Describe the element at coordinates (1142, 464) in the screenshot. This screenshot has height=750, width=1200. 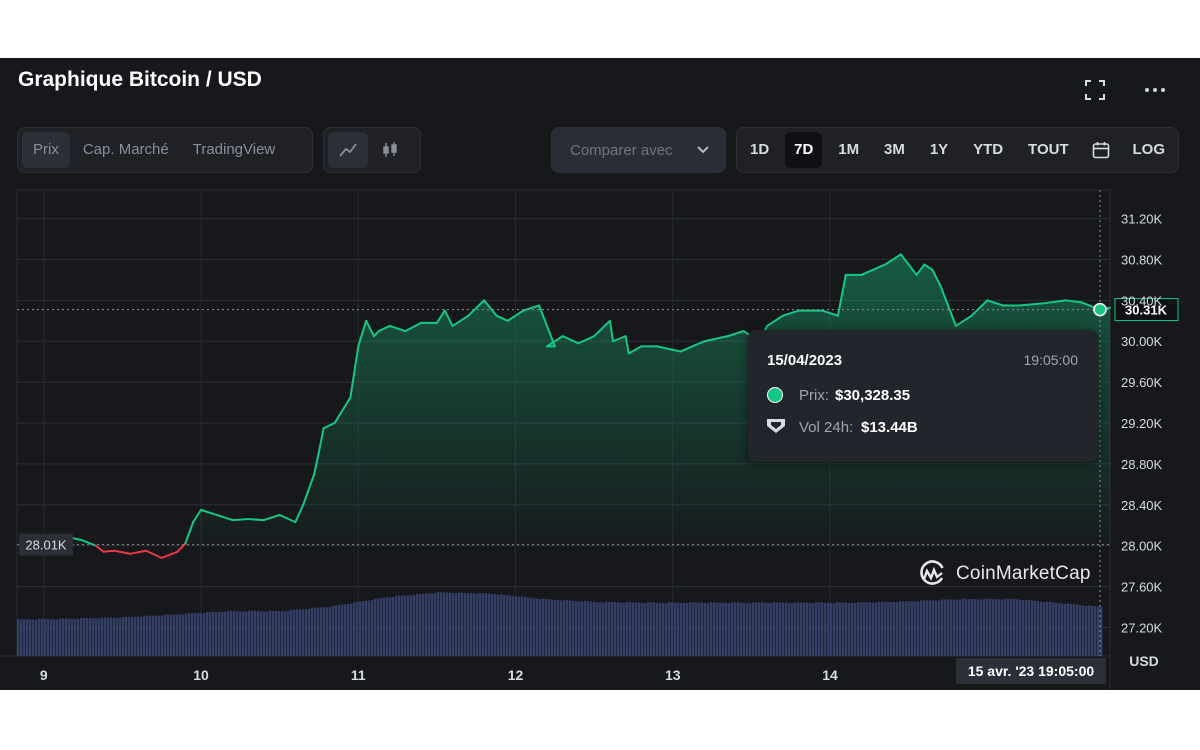
I see `y-tick-label: 28.80K` at that location.